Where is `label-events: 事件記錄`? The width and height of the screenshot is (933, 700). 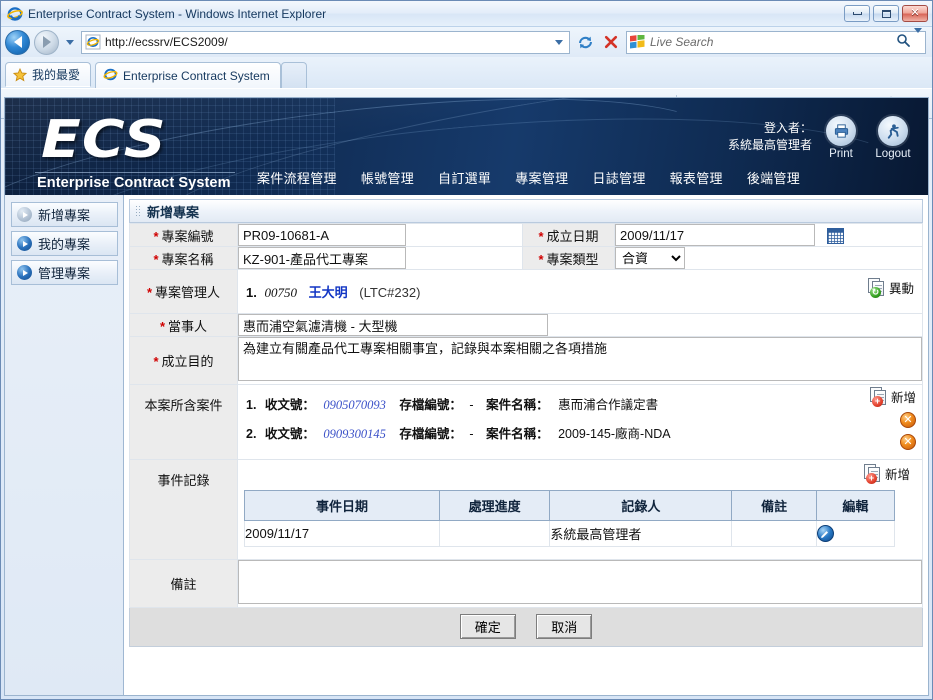 label-events: 事件記錄 is located at coordinates (183, 509).